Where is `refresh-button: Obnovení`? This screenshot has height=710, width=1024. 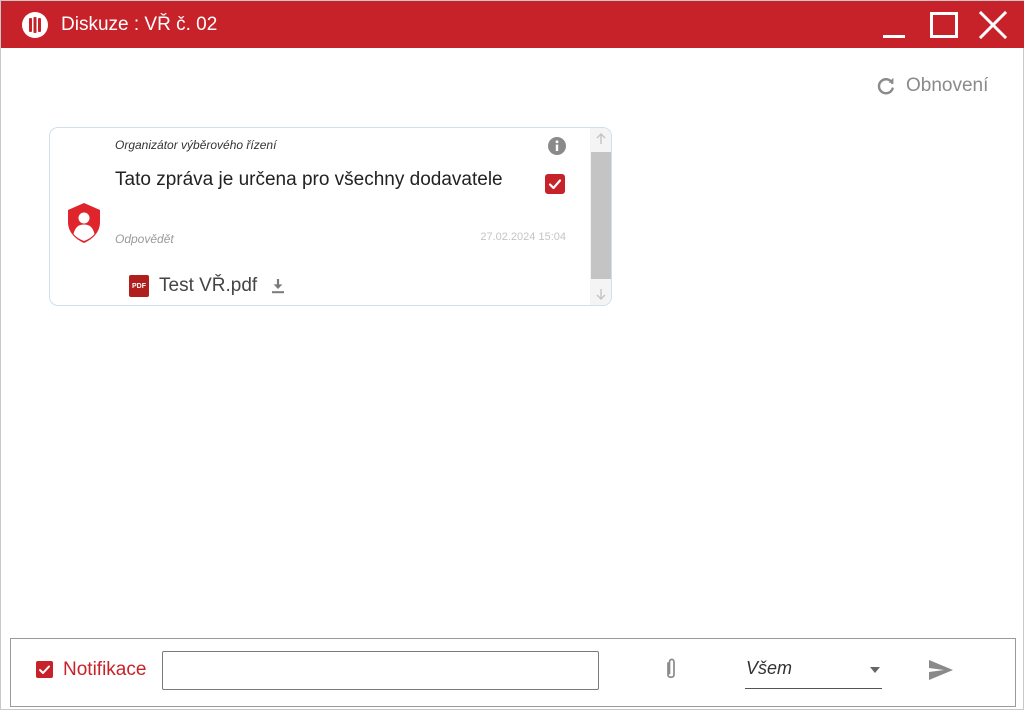
refresh-button: Obnovení is located at coordinates (931, 86).